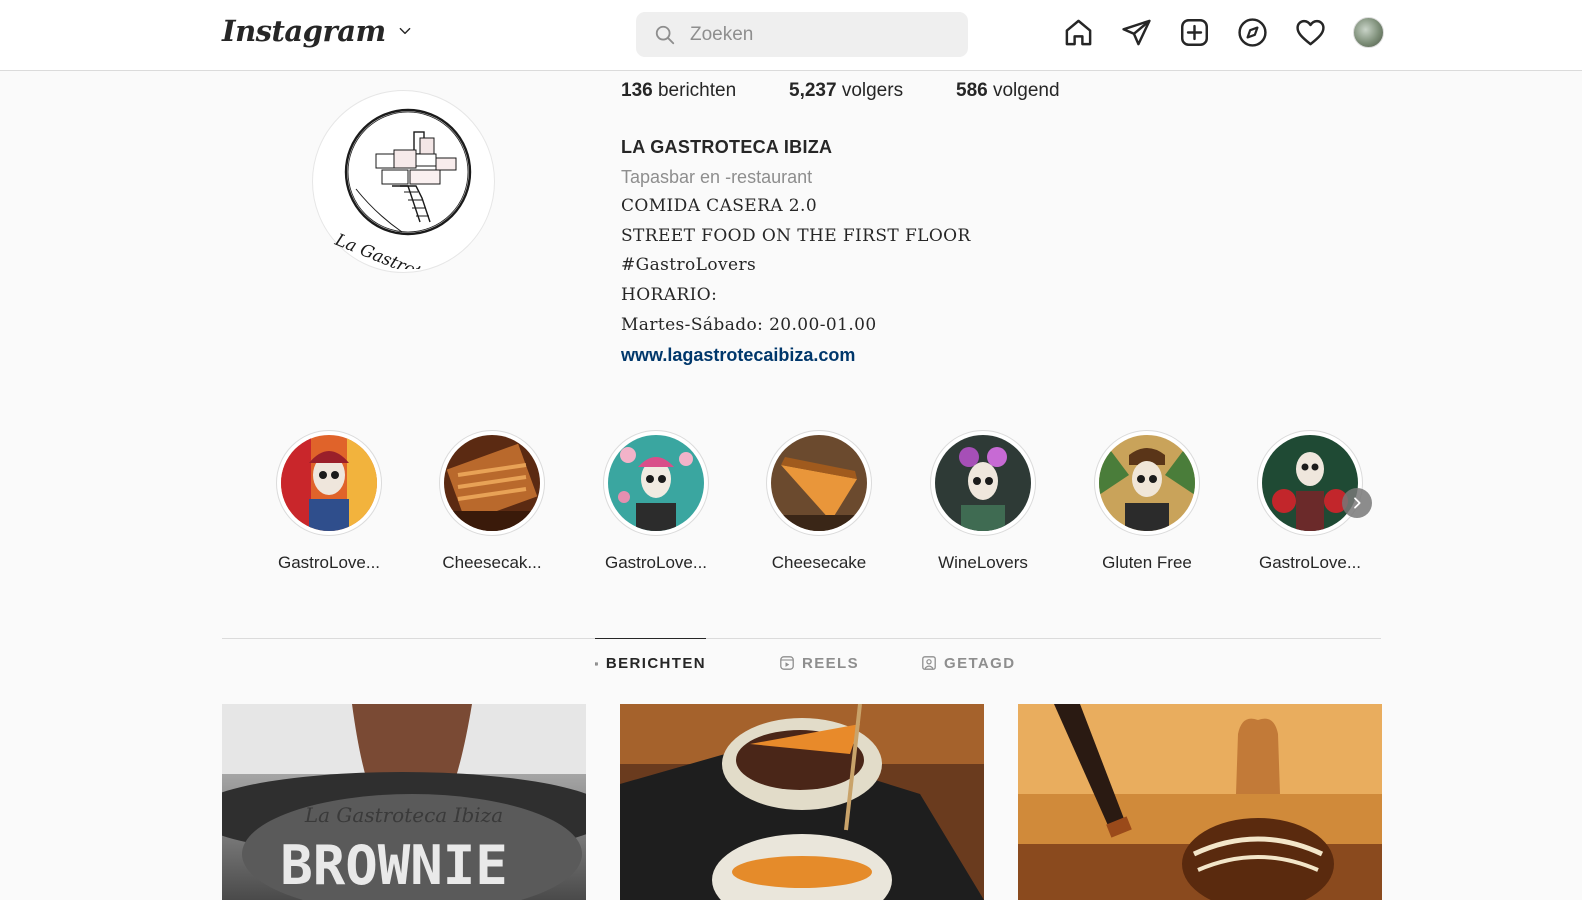 The width and height of the screenshot is (1582, 900). I want to click on profile-avatar, so click(1368, 32).